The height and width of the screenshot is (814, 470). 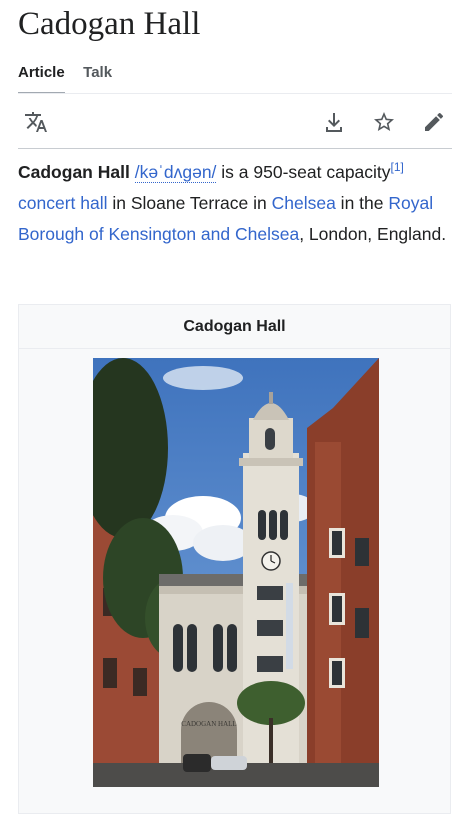 What do you see at coordinates (235, 148) in the screenshot?
I see `toolbar-divider` at bounding box center [235, 148].